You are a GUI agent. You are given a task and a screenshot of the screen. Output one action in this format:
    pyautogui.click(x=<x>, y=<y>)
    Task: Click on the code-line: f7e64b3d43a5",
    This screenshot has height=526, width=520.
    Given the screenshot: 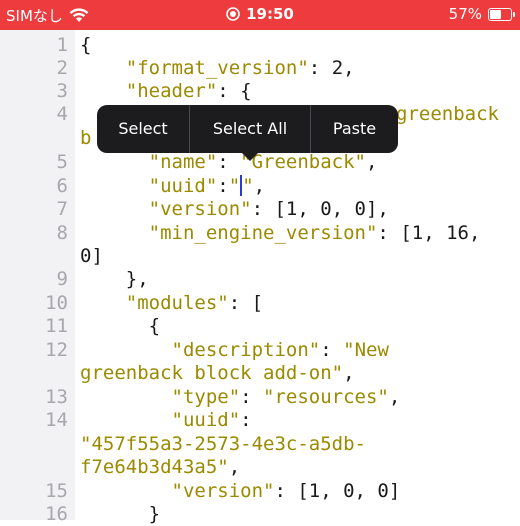 What is the action you would take?
    pyautogui.click(x=160, y=467)
    